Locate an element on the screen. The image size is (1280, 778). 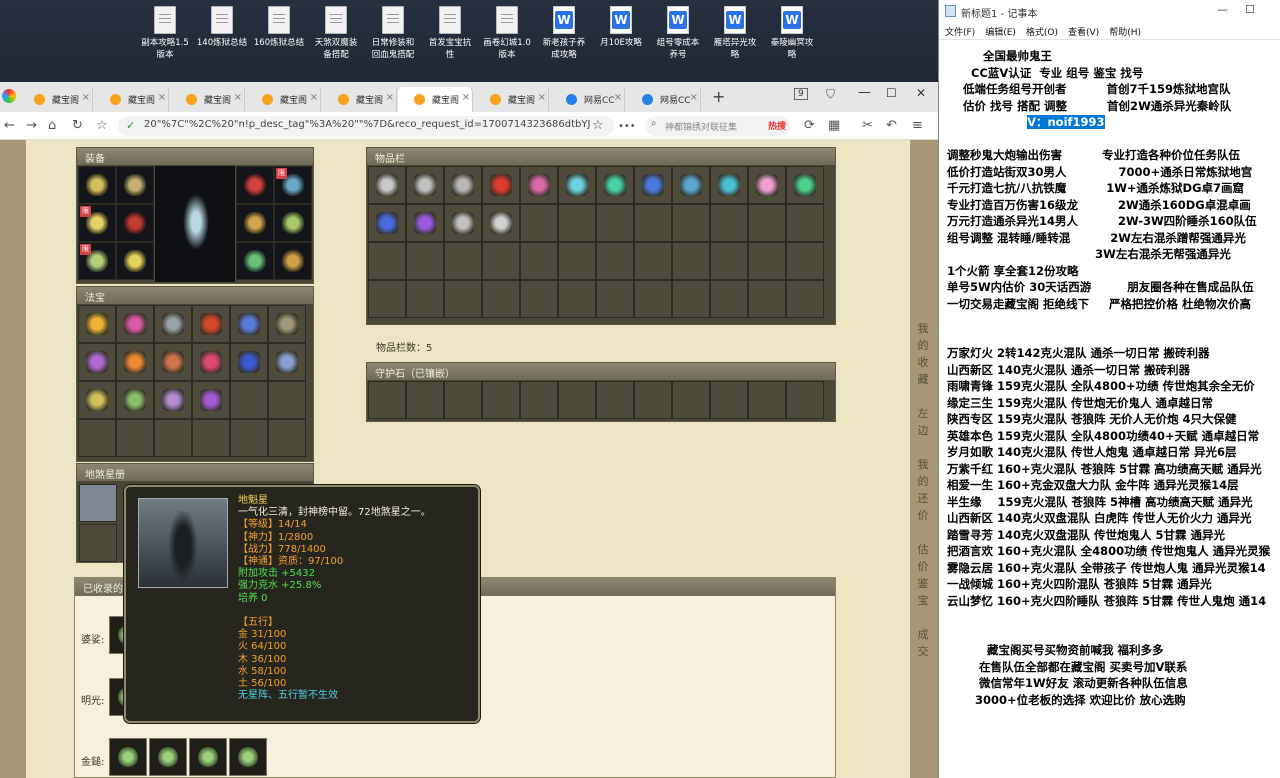
desktop-icon: W 月10E攻略 is located at coordinates (621, 28).